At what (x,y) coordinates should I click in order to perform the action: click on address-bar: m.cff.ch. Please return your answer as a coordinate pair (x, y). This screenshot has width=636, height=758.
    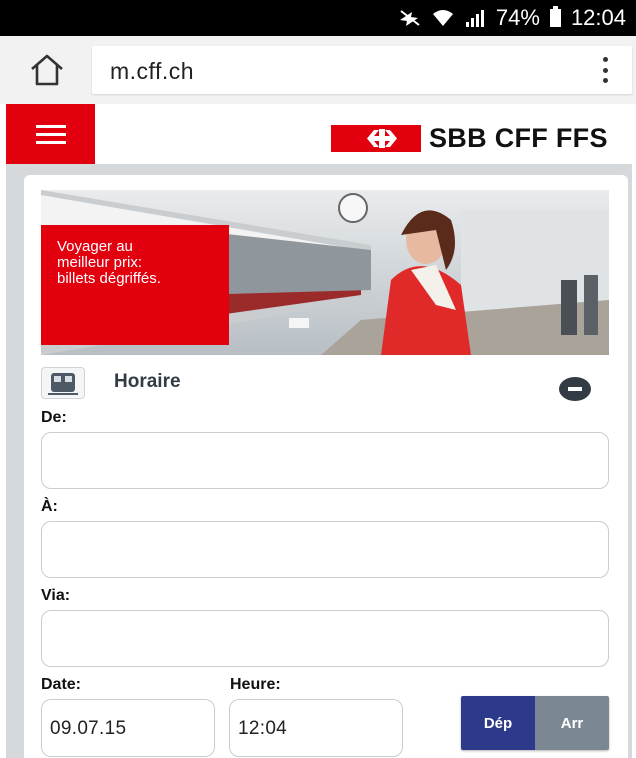
    Looking at the image, I should click on (362, 70).